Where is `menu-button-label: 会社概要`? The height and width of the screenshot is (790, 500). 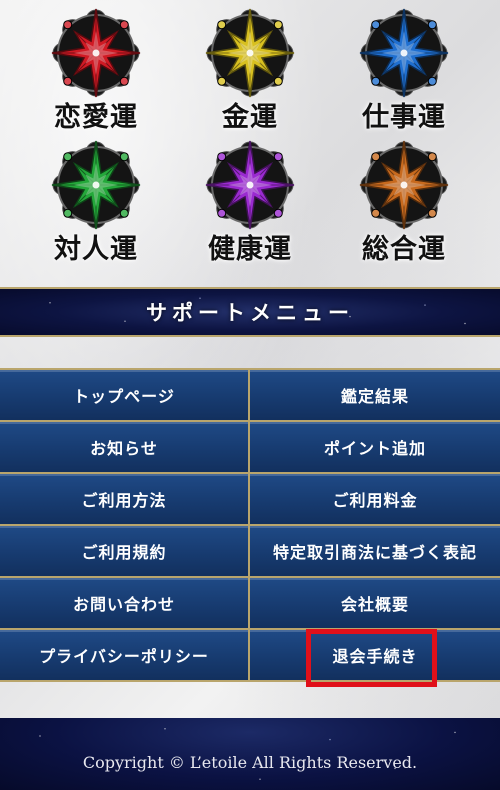
menu-button-label: 会社概要 is located at coordinates (374, 604).